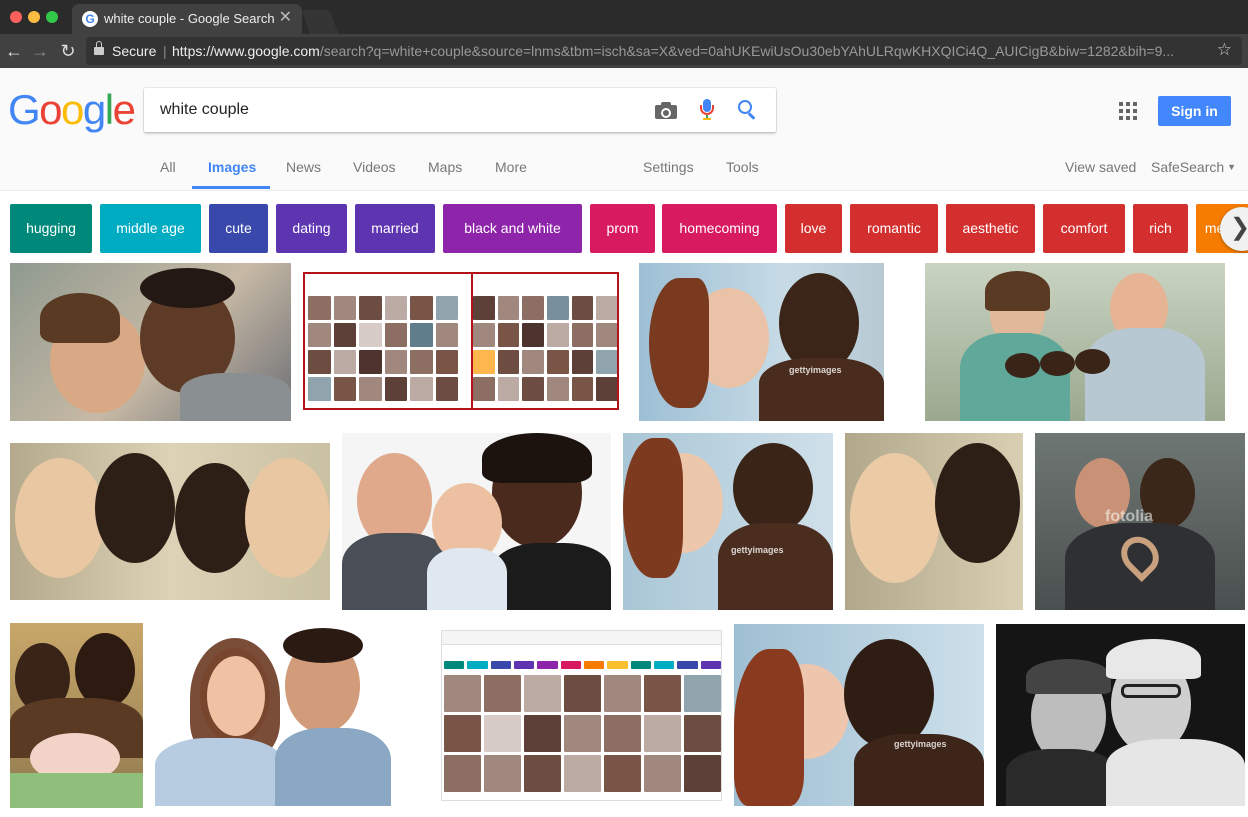  What do you see at coordinates (1188, 167) in the screenshot?
I see `safesearch-label: SafeSearch` at bounding box center [1188, 167].